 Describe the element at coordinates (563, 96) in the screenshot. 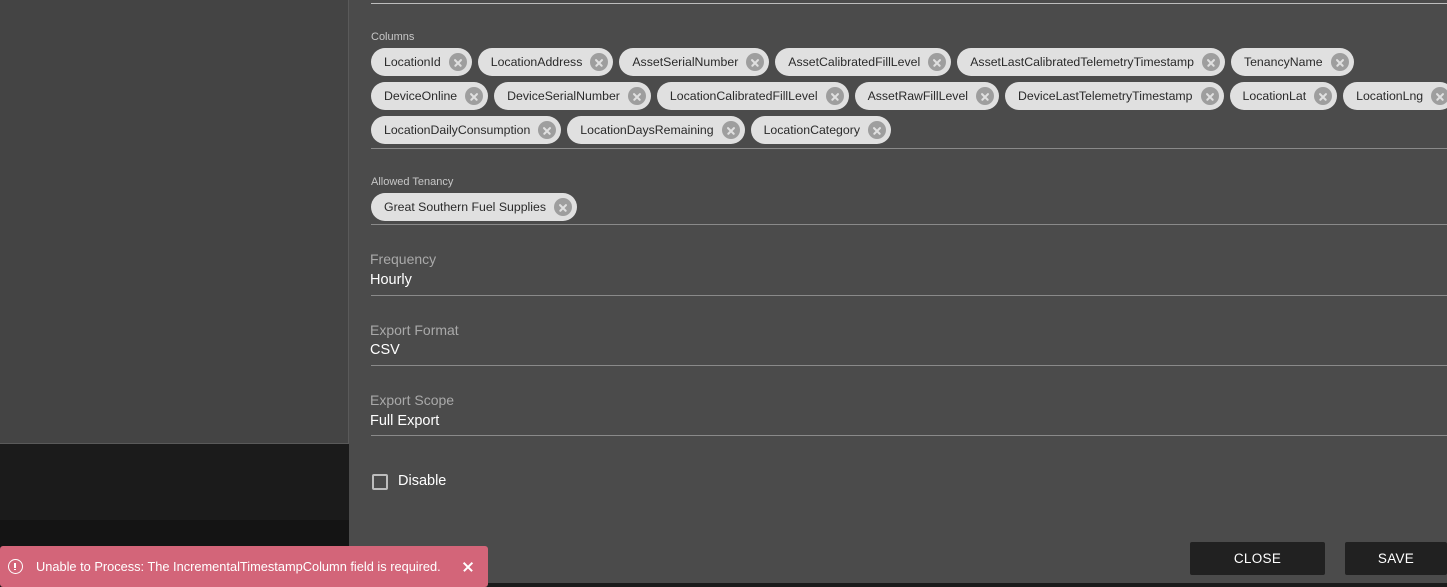

I see `chip-label: DeviceSerialNumber` at that location.